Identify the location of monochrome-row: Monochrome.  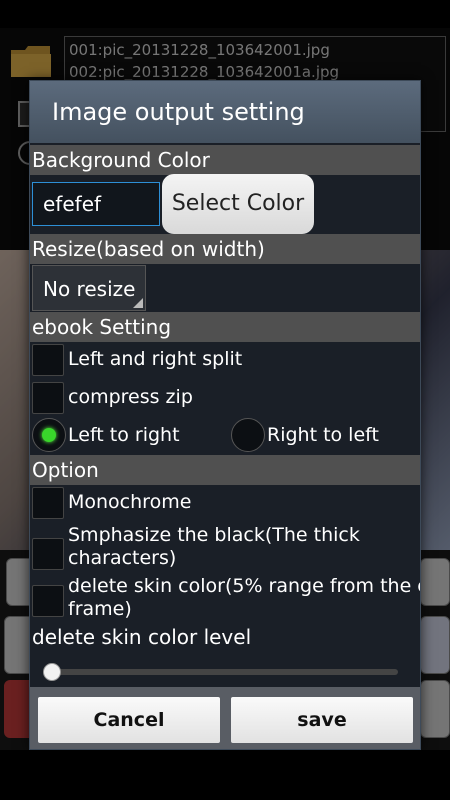
(222, 503).